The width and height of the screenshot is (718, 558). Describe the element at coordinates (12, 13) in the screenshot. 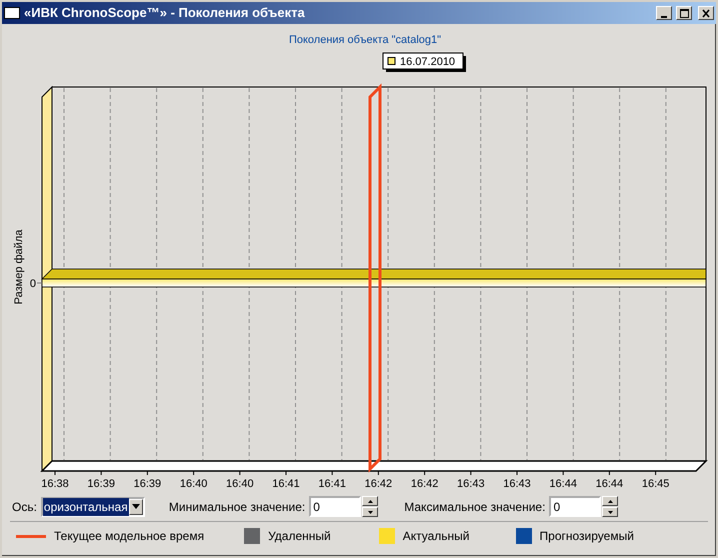

I see `window-icon` at that location.